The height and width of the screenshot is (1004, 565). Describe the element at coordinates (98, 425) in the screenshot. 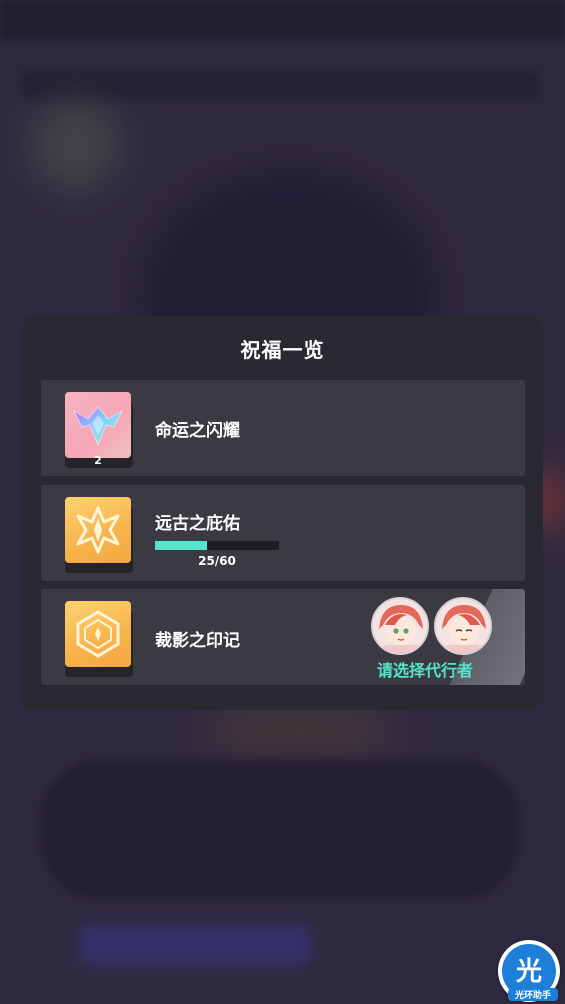

I see `fate-crest-icon` at that location.